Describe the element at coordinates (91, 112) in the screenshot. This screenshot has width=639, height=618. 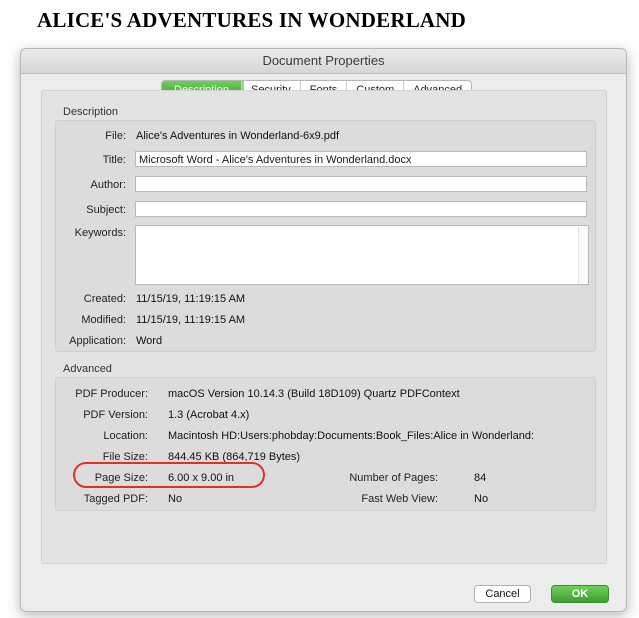
I see `description-section-label: Description` at that location.